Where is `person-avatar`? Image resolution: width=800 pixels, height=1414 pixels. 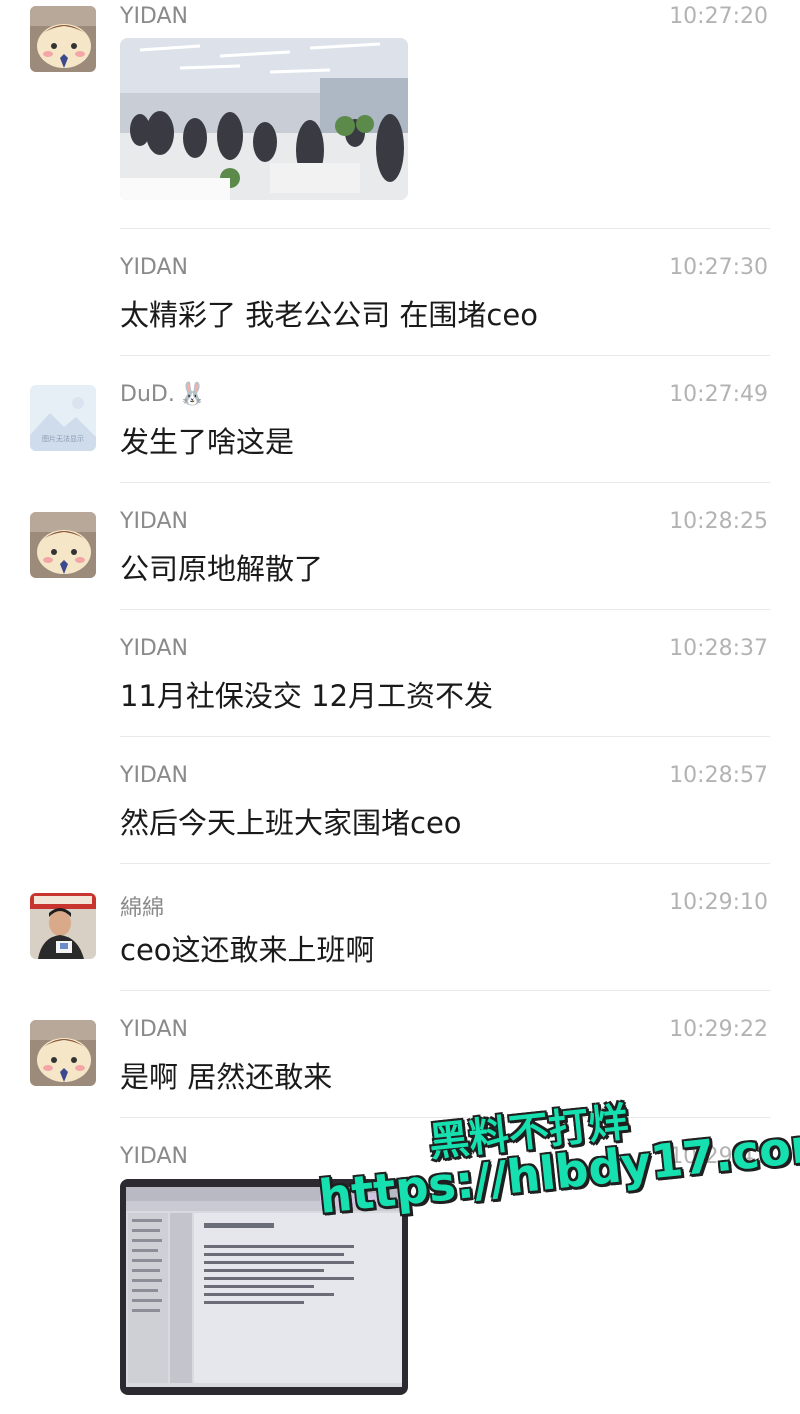
person-avatar is located at coordinates (63, 926).